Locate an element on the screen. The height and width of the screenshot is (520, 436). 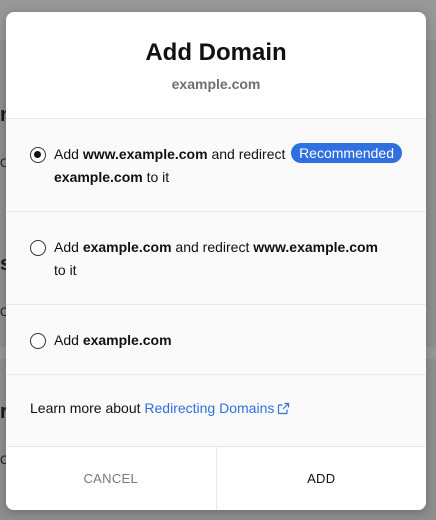
modal-subtitle: example.com is located at coordinates (216, 84).